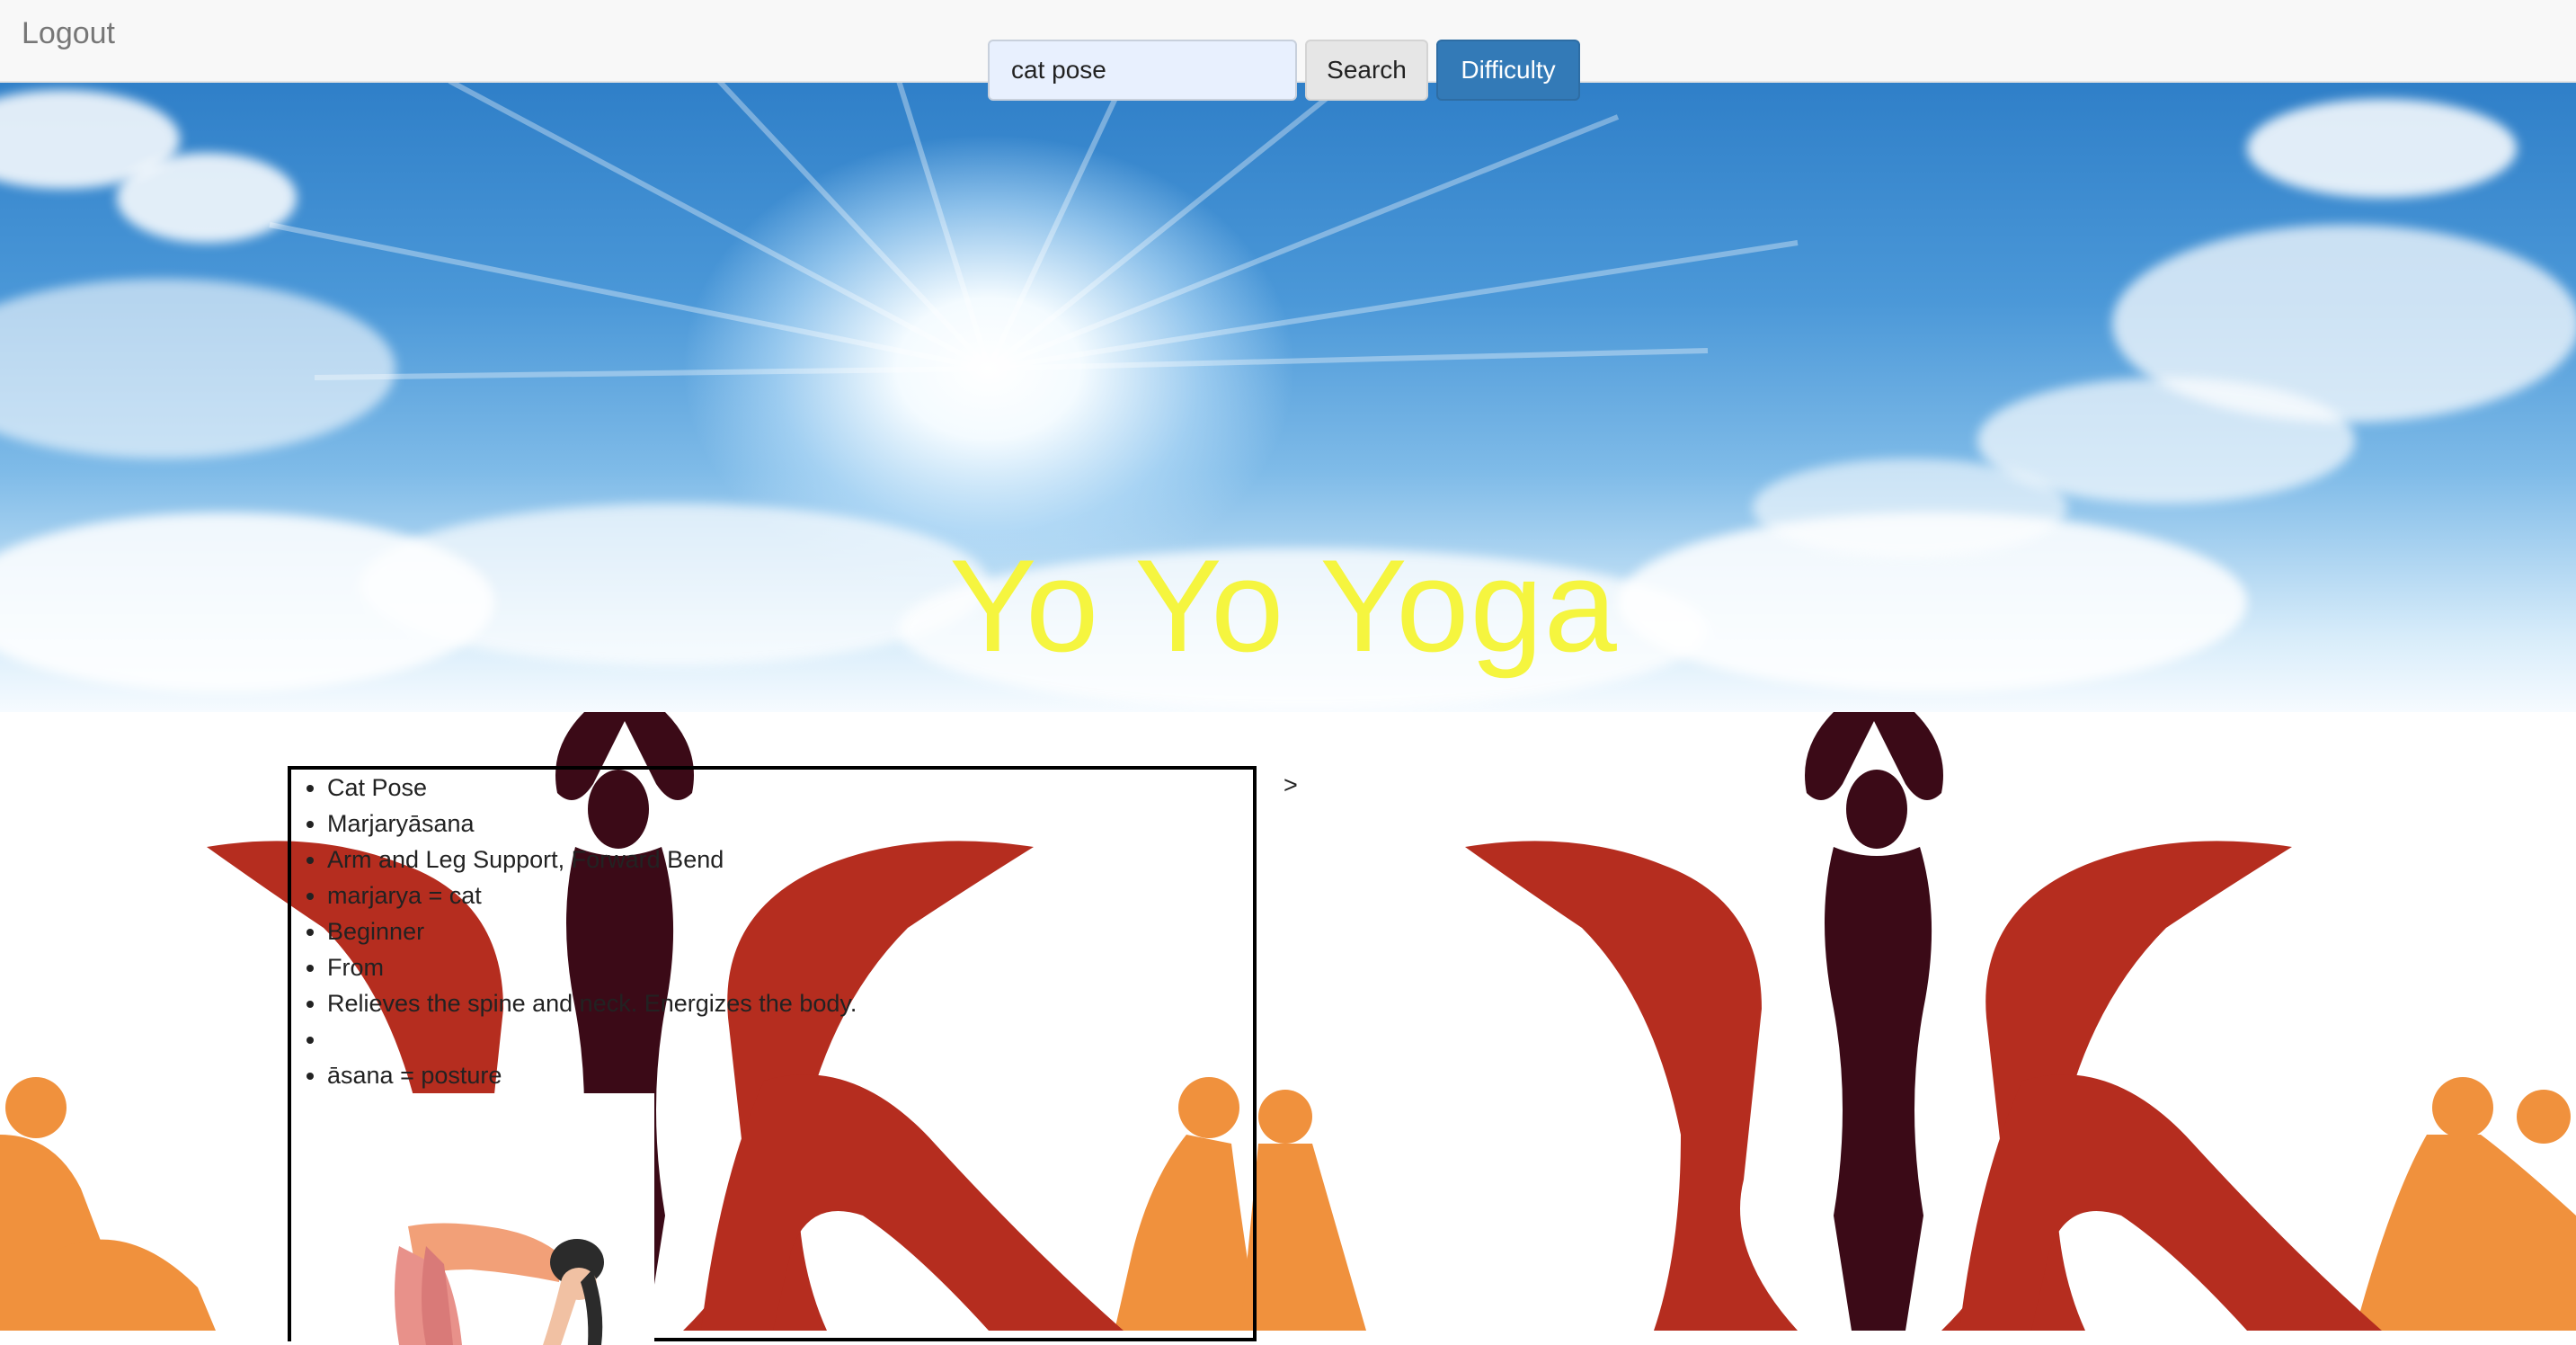  I want to click on search-input, so click(1142, 70).